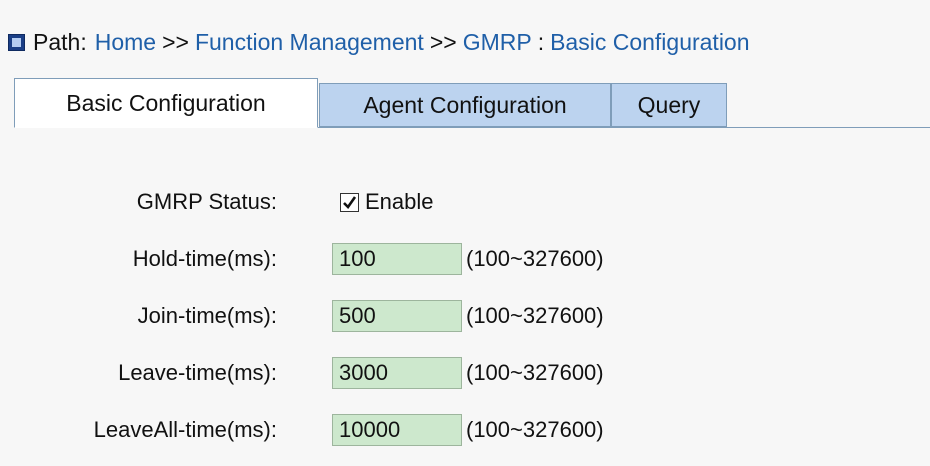 The width and height of the screenshot is (930, 466). I want to click on hold-time-input, so click(397, 259).